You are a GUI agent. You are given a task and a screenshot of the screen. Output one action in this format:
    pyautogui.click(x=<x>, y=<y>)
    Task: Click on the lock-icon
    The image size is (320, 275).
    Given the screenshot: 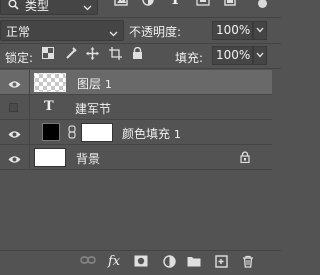 What is the action you would take?
    pyautogui.click(x=245, y=158)
    